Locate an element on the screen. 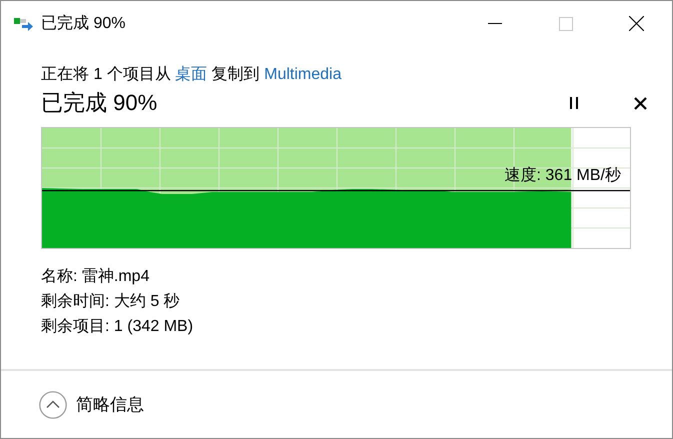 The height and width of the screenshot is (439, 673). detail-text: 名称: 雷神.mp4 is located at coordinates (95, 276).